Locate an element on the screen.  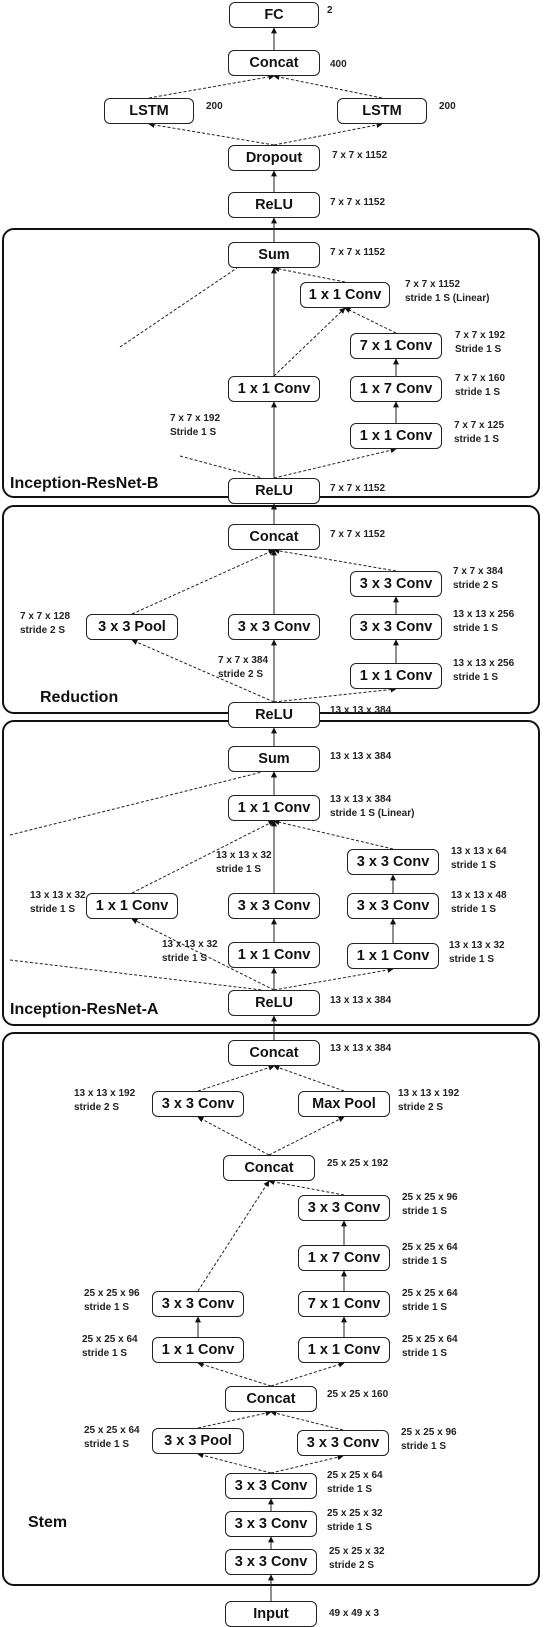
node-r-conv3x3-mid: 3 x 3 Conv is located at coordinates (274, 627).